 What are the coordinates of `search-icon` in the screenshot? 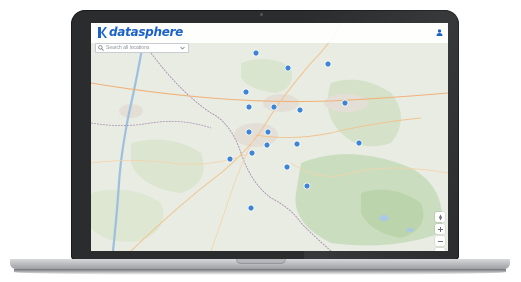 It's located at (101, 48).